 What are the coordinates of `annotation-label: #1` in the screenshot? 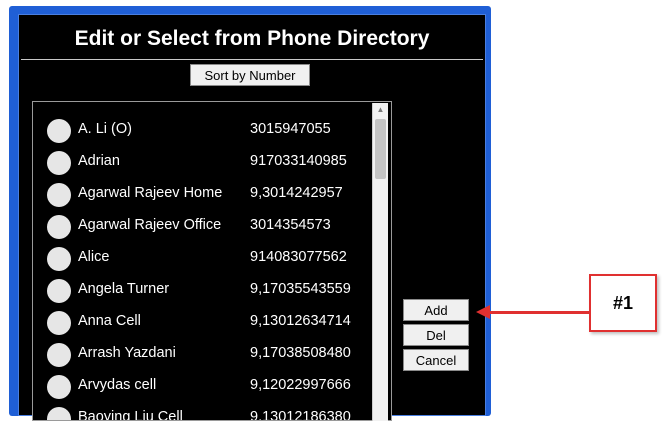 It's located at (623, 303).